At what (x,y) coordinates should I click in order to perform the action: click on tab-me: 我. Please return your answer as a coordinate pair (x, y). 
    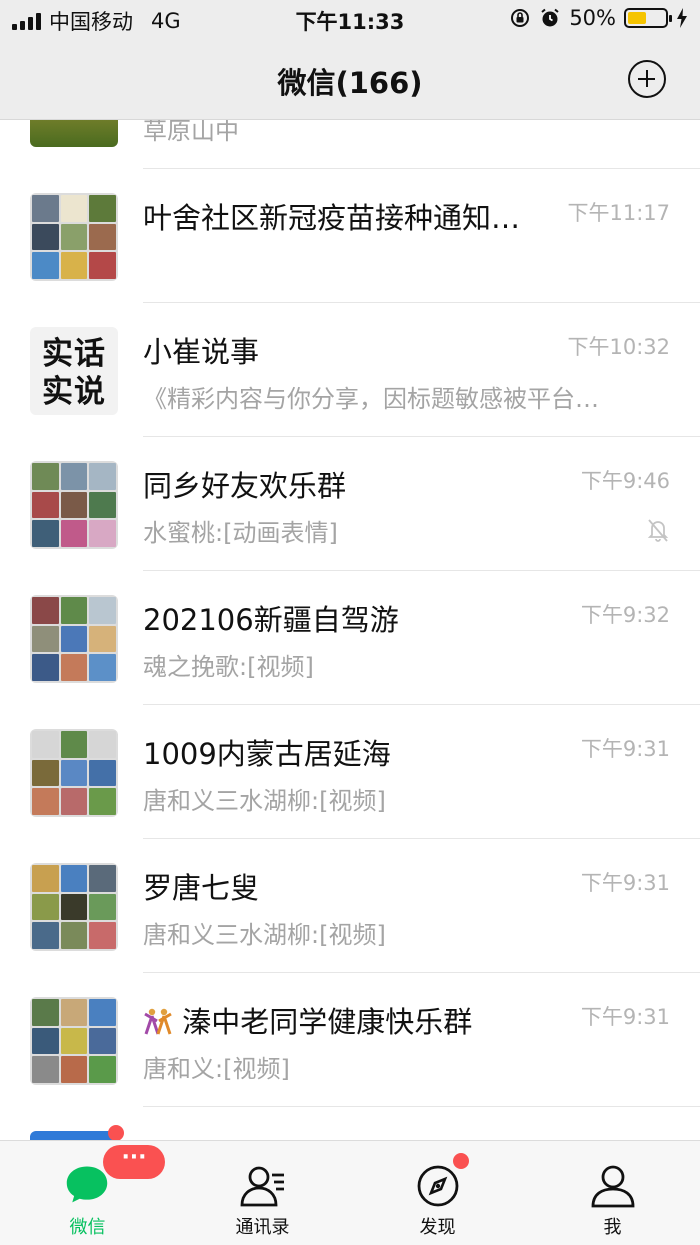
    Looking at the image, I should click on (612, 1193).